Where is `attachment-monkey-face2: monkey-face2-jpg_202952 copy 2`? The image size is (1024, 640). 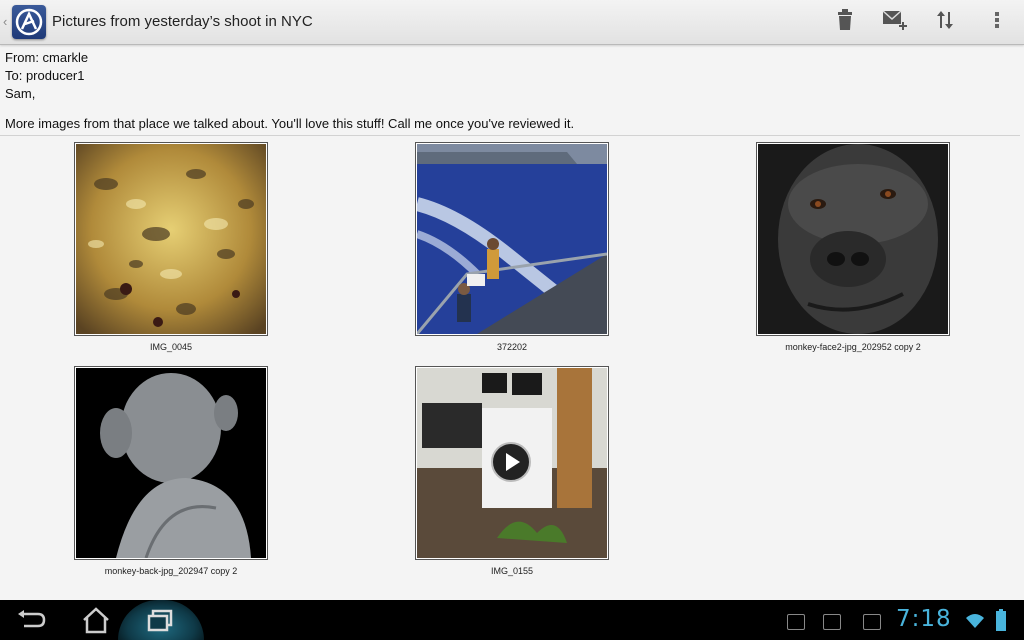
attachment-monkey-face2: monkey-face2-jpg_202952 copy 2 is located at coordinates (853, 247).